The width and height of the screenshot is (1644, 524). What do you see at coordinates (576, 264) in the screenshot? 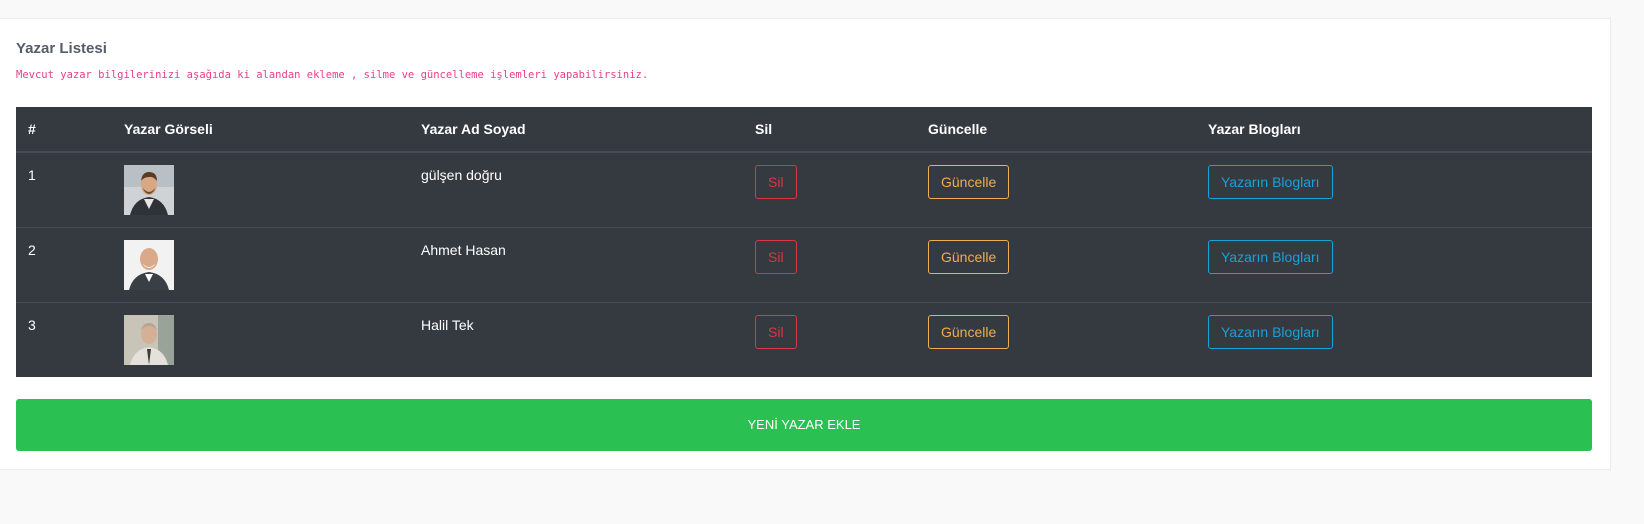
I see `author-name: Ahmet Hasan` at bounding box center [576, 264].